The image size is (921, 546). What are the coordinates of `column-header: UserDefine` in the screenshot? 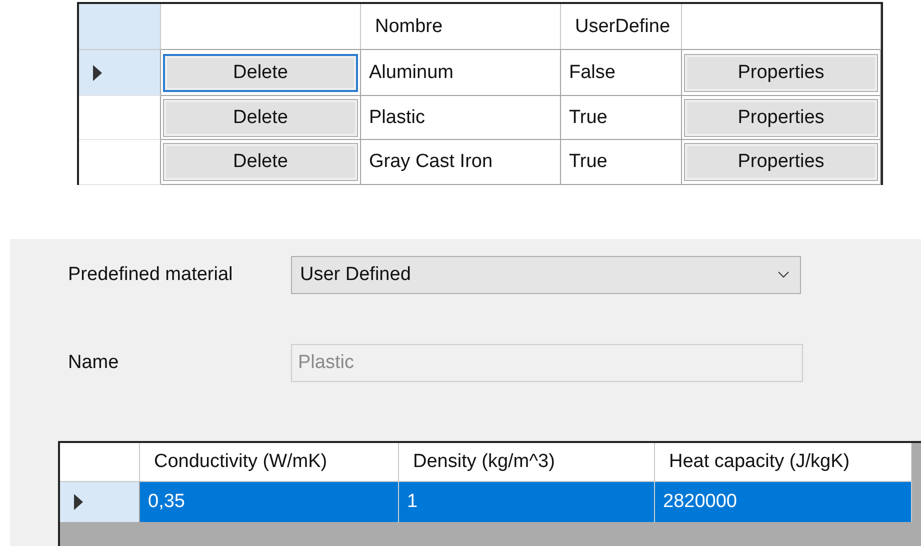 It's located at (621, 27).